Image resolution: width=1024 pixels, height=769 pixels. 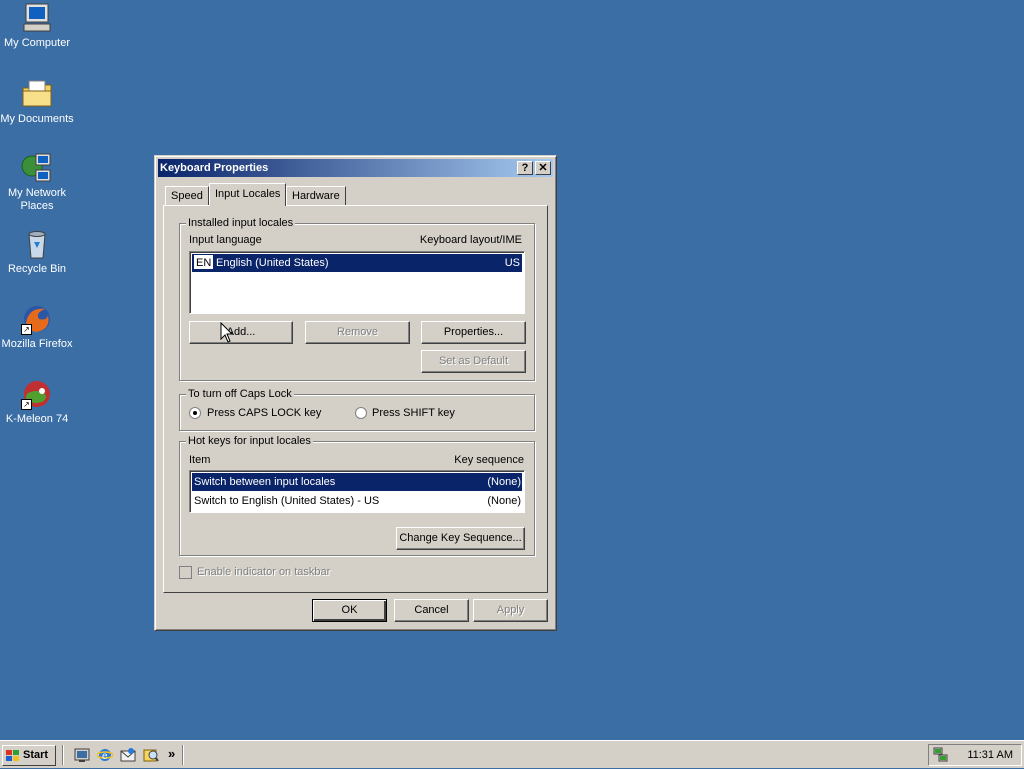 I want to click on start-button: Start, so click(x=29, y=755).